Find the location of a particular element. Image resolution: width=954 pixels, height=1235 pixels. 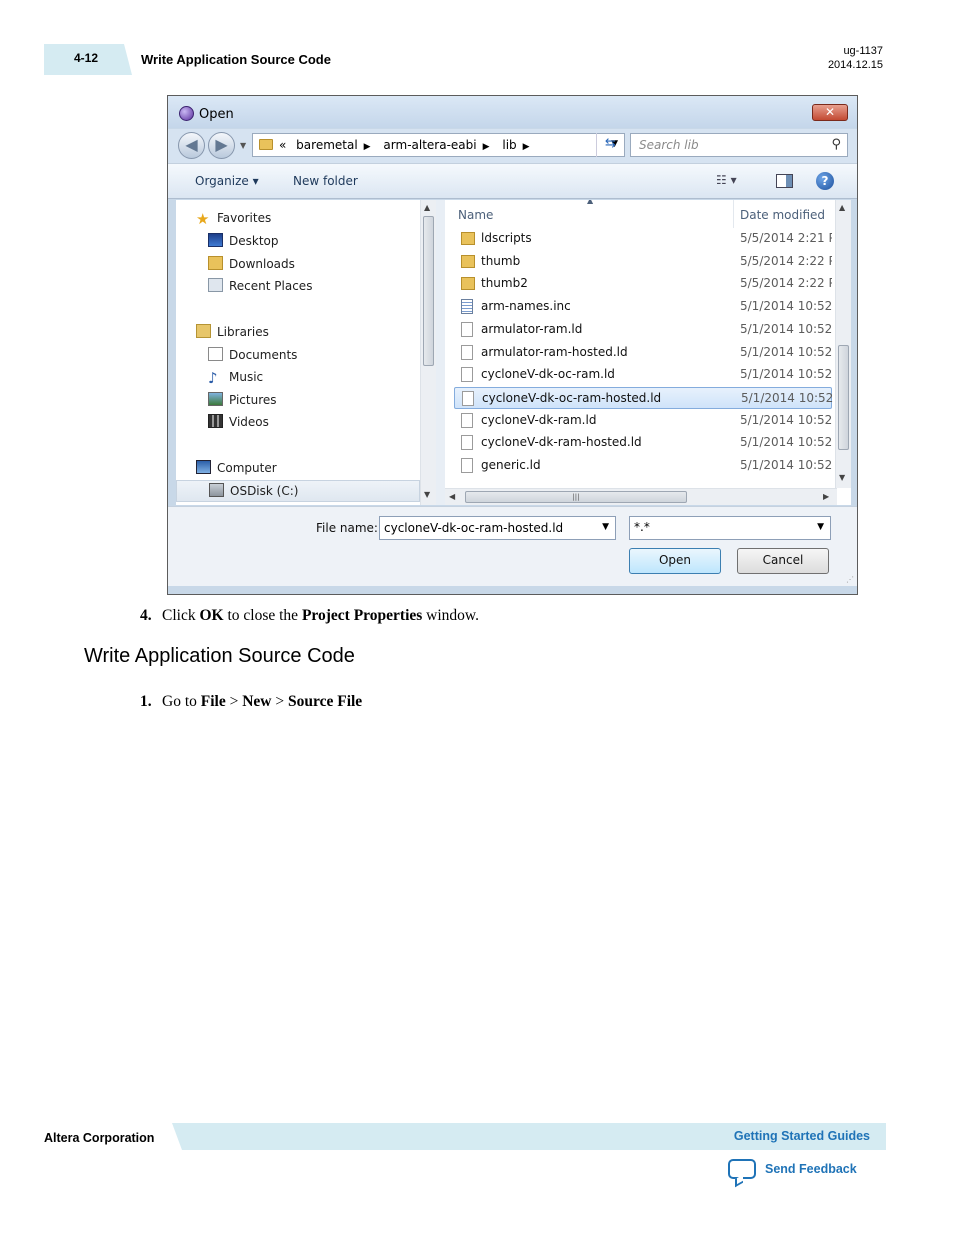

search-input: Search lib ⚲ is located at coordinates (739, 145).